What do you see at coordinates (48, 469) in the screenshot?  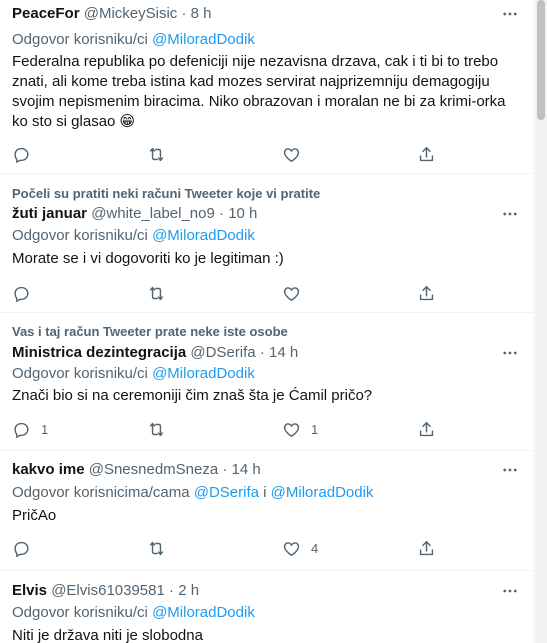 I see `author-name: kakvo ime` at bounding box center [48, 469].